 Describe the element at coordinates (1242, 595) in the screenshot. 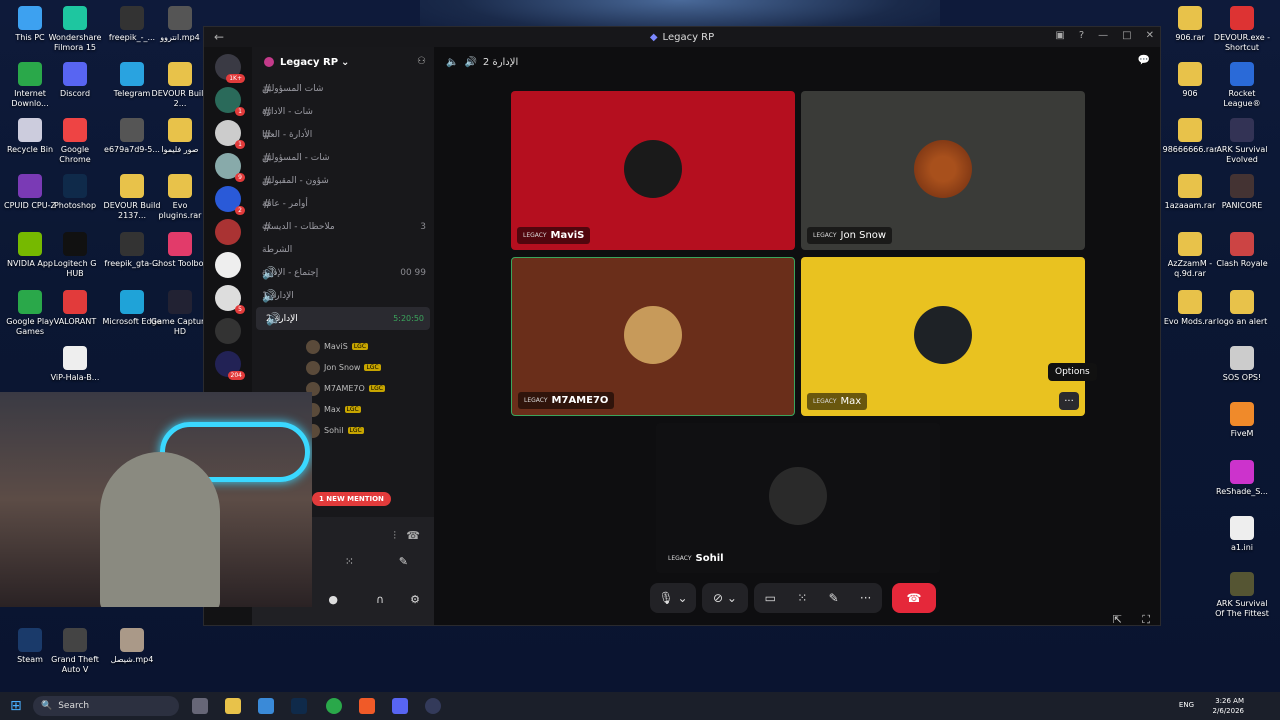

I see `desktop-icon: ARK Survival Of The Fittest` at that location.